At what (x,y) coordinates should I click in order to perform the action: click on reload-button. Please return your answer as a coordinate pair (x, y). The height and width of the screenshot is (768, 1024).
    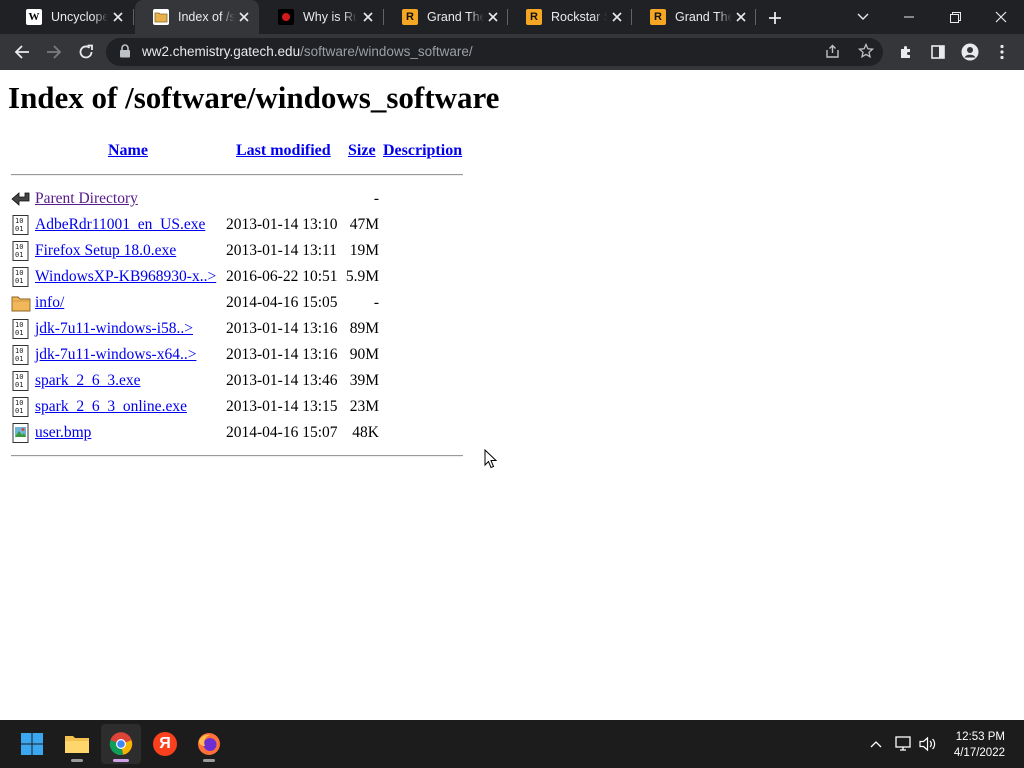
    Looking at the image, I should click on (86, 52).